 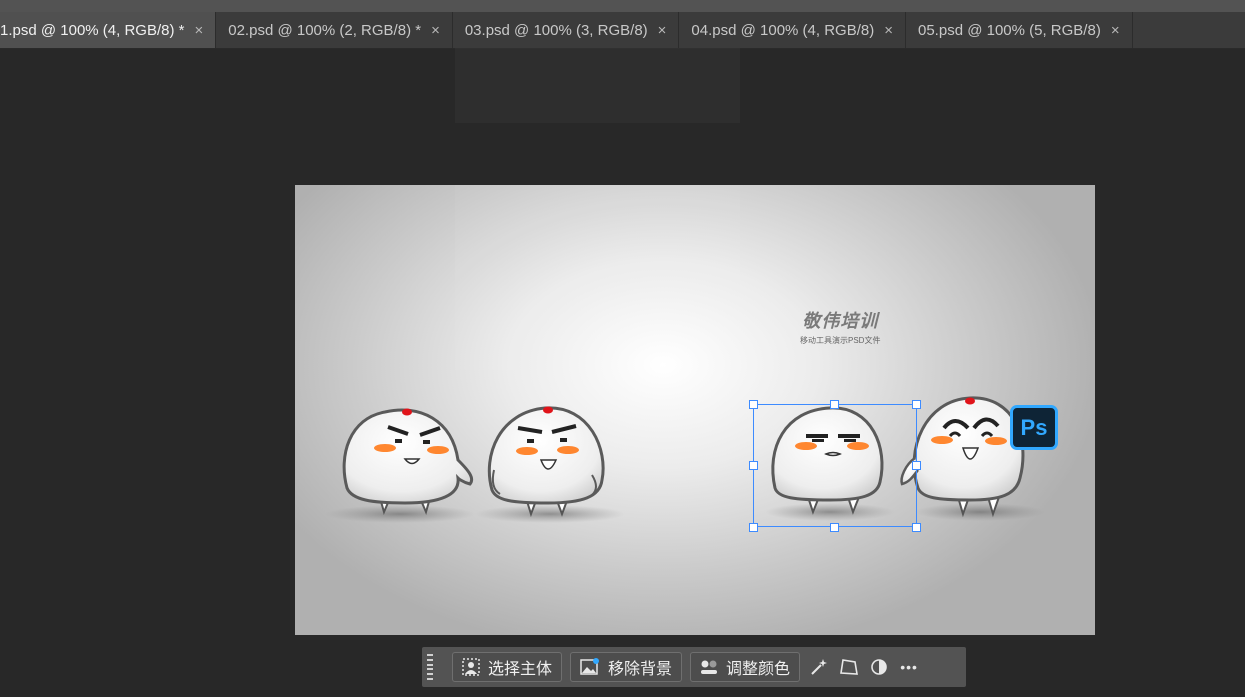 I want to click on transform-handle-top-right, so click(x=916, y=404).